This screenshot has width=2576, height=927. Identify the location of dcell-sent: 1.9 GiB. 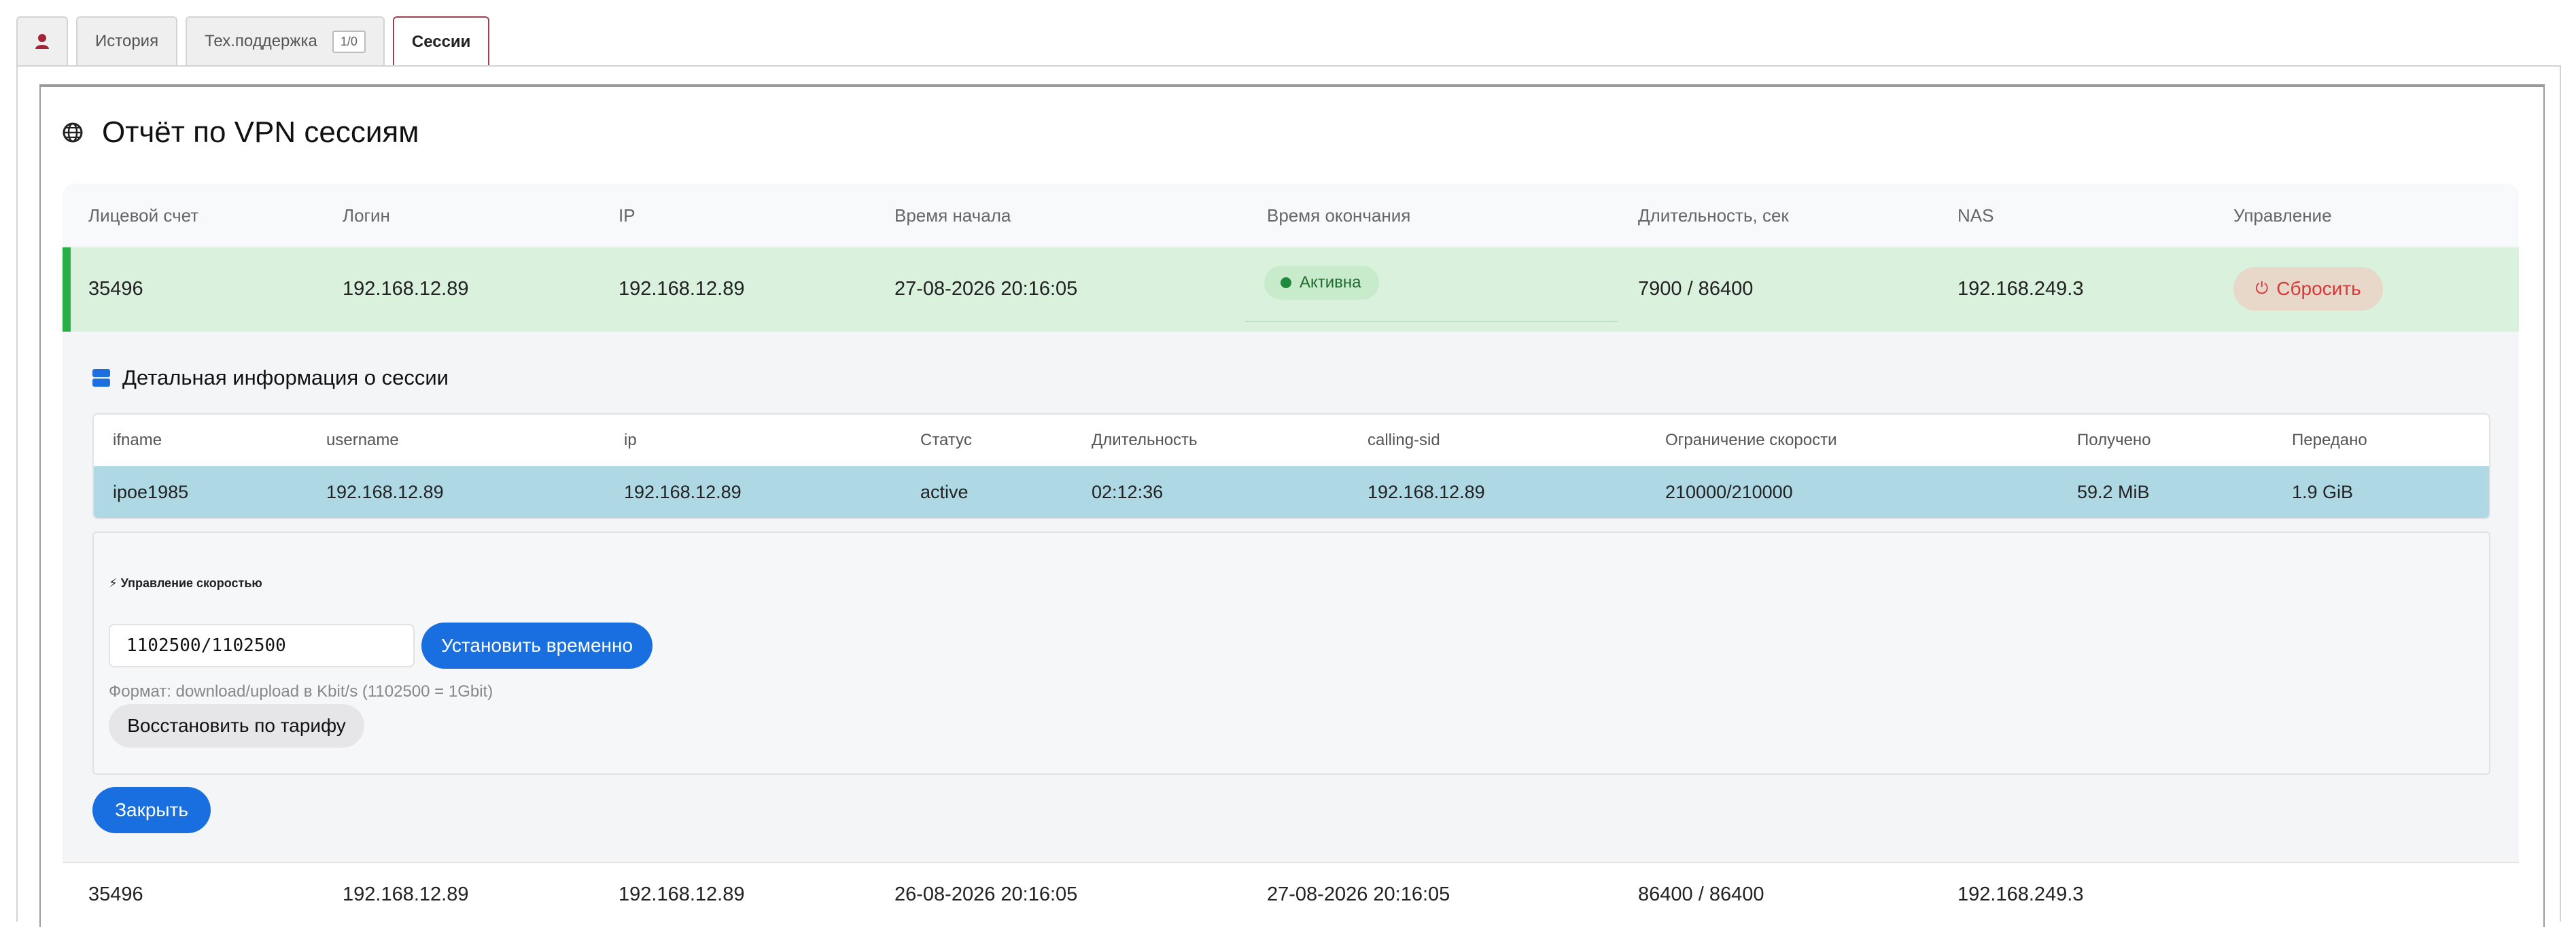
(2323, 492).